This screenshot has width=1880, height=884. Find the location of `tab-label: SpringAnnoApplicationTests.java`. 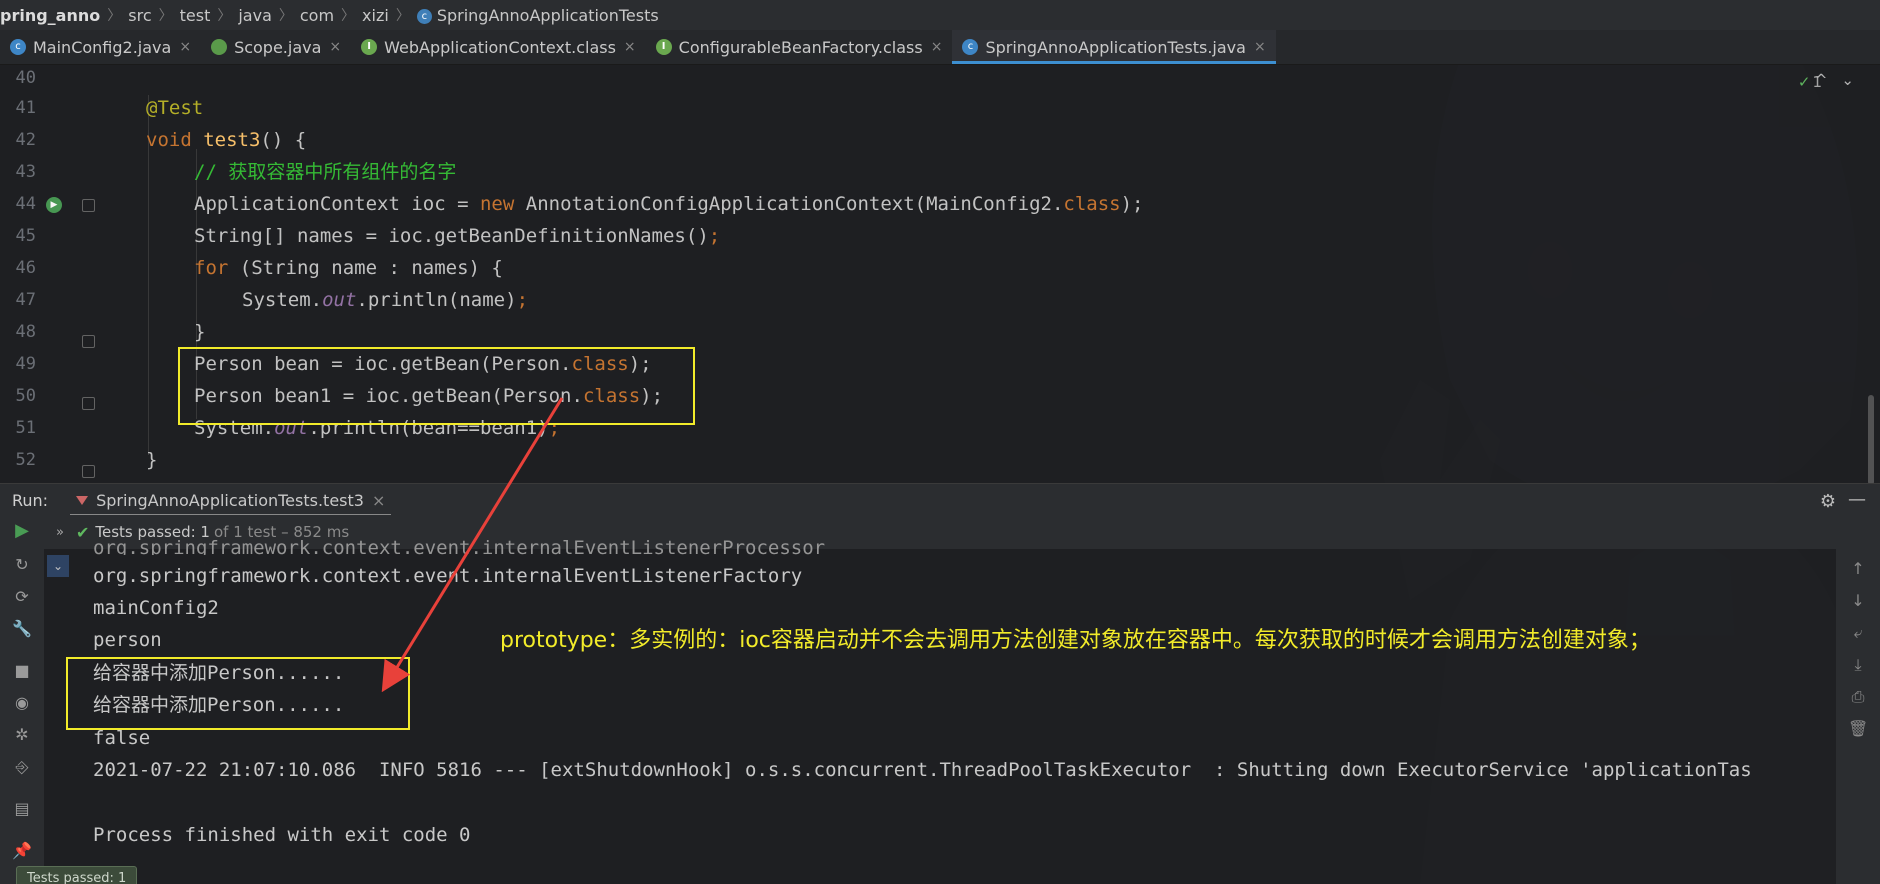

tab-label: SpringAnnoApplicationTests.java is located at coordinates (1115, 47).